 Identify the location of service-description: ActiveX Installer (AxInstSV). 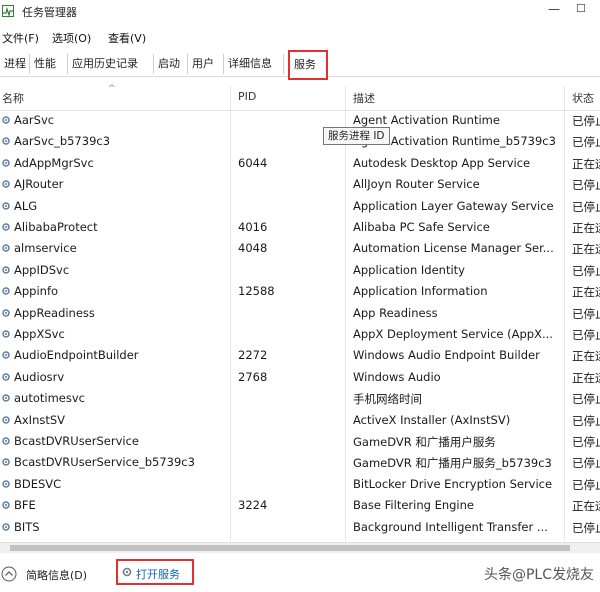
(432, 419).